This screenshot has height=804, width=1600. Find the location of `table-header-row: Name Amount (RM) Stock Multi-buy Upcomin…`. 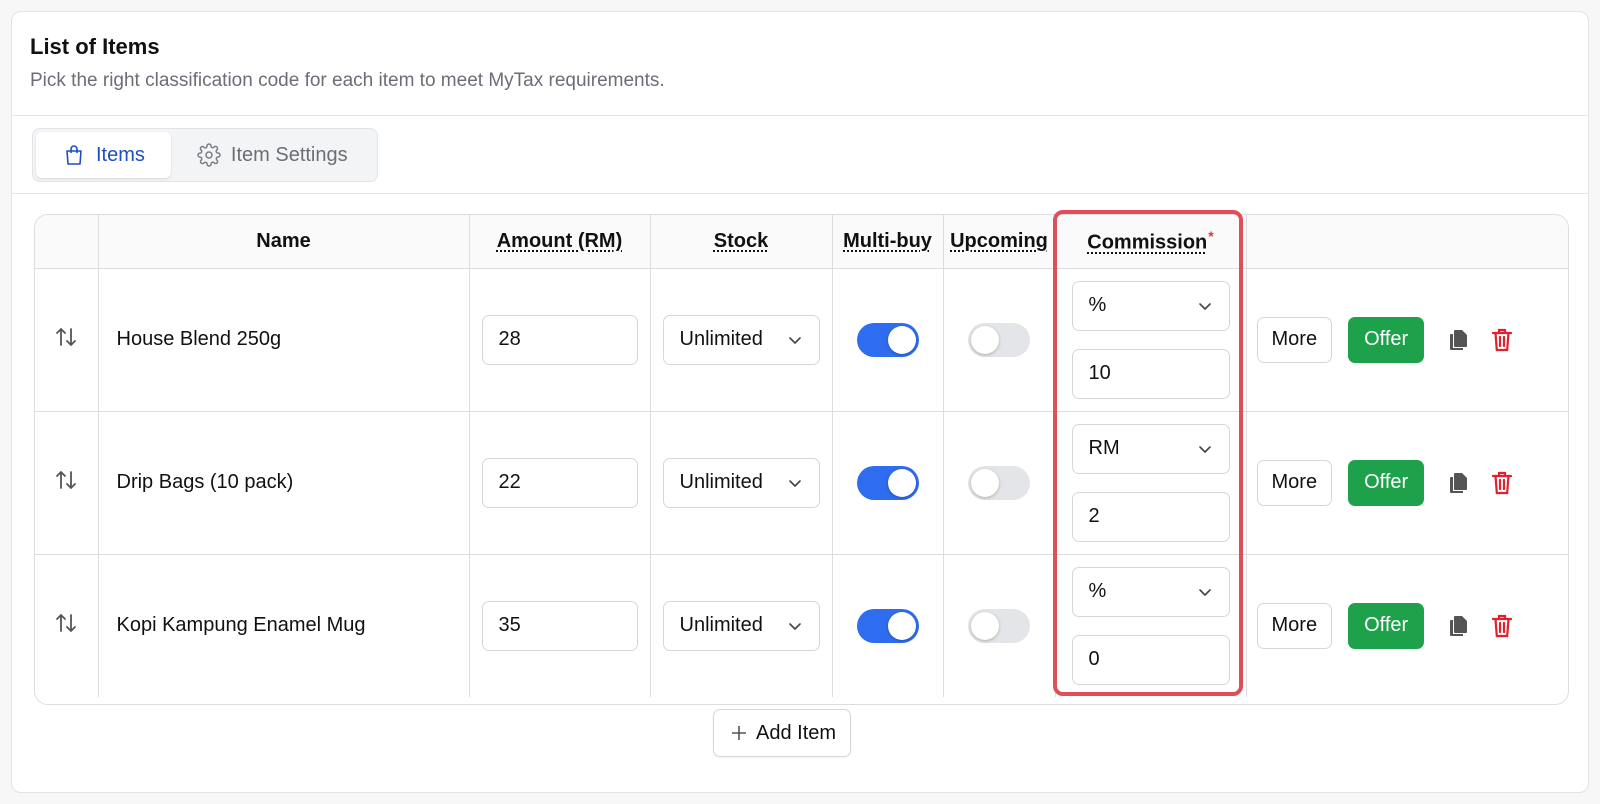

table-header-row: Name Amount (RM) Stock Multi-buy Upcomin… is located at coordinates (801, 242).